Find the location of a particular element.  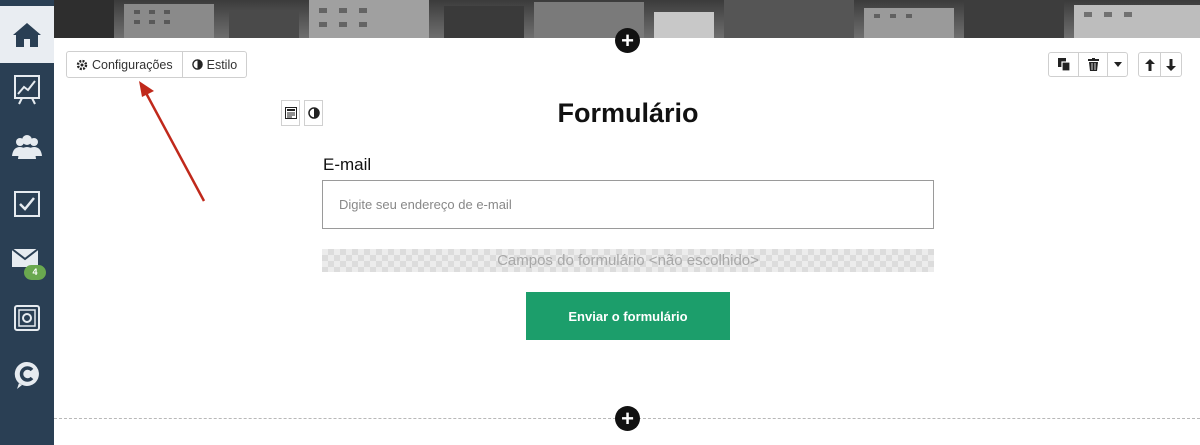

add-section-below-button: + is located at coordinates (627, 418).